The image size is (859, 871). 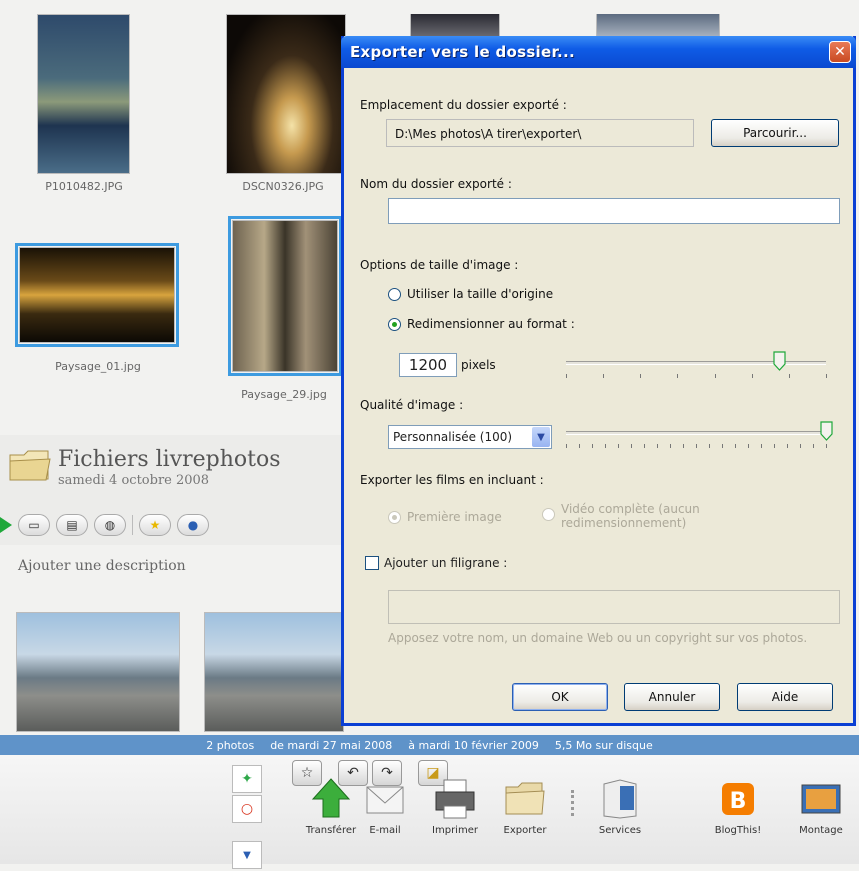 I want to click on close-button: ✕, so click(x=840, y=52).